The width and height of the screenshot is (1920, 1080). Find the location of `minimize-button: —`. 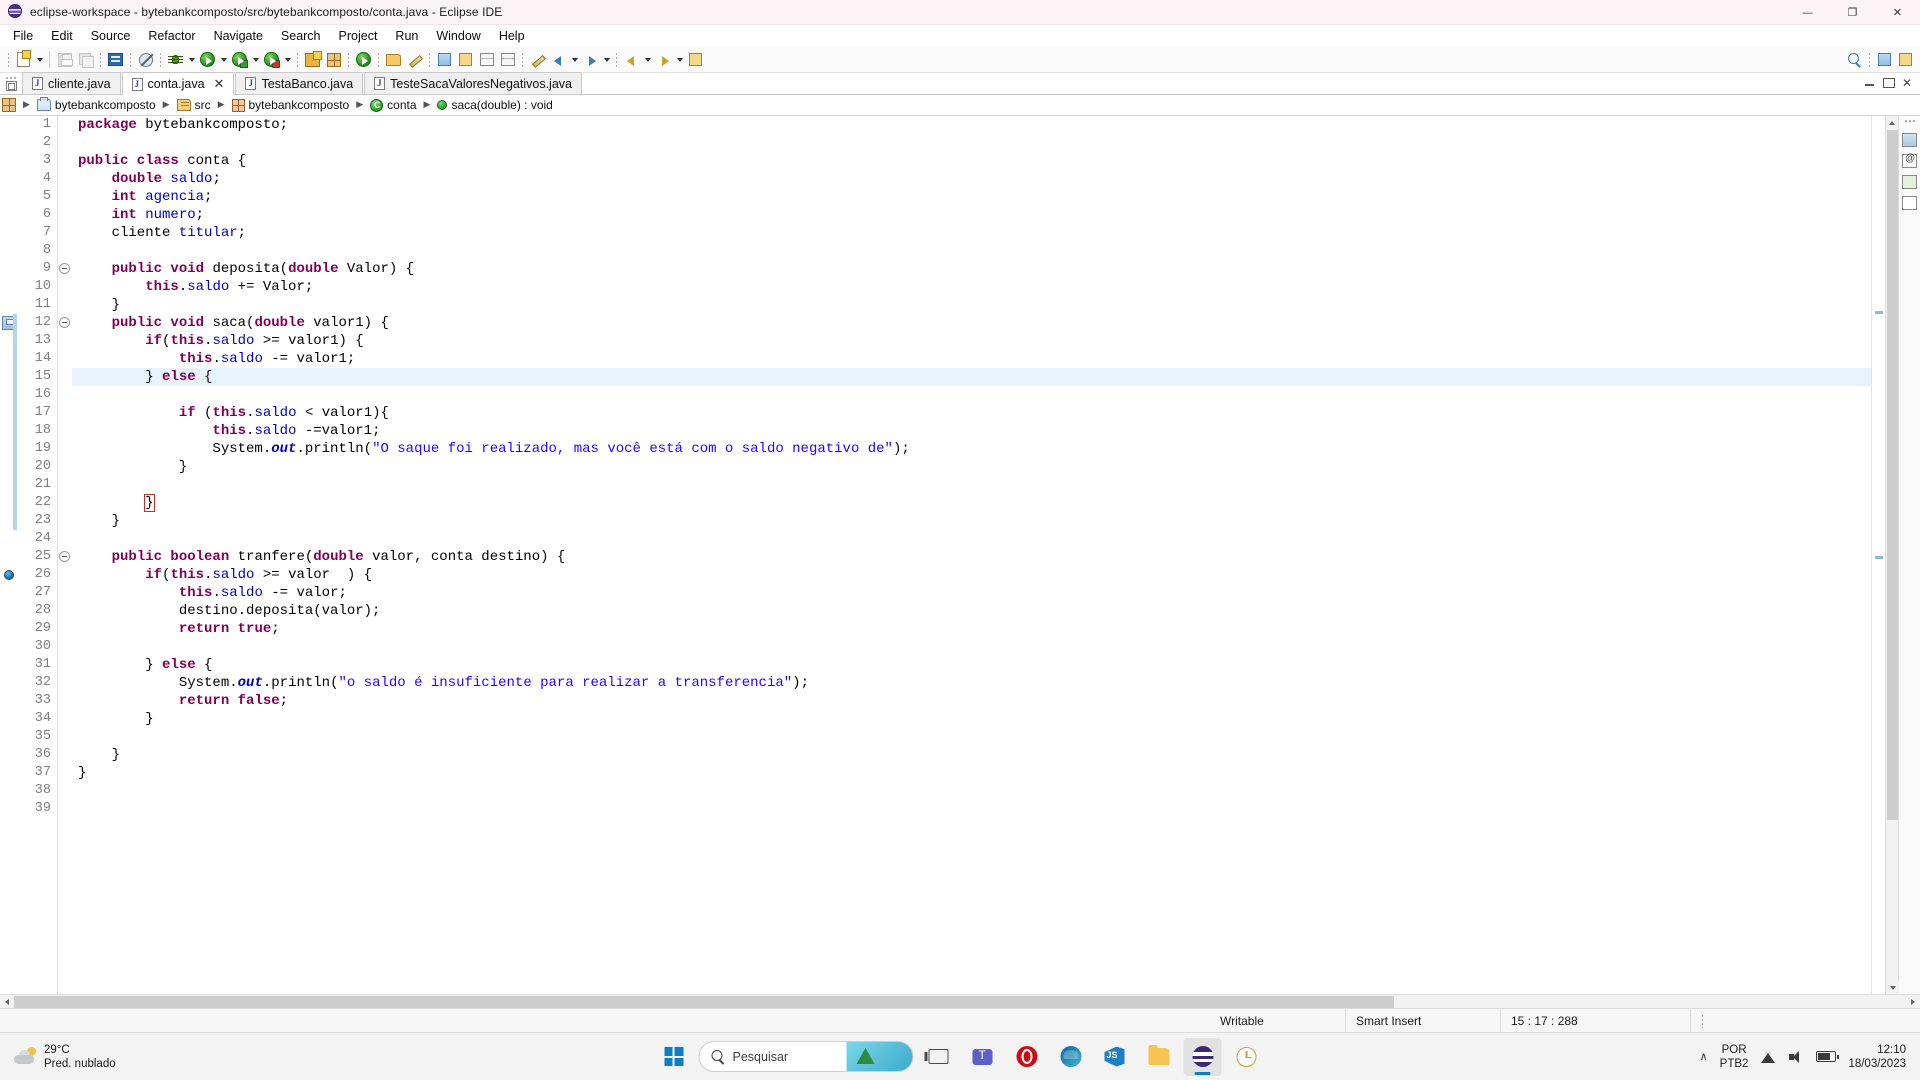

minimize-button: — is located at coordinates (1807, 12).